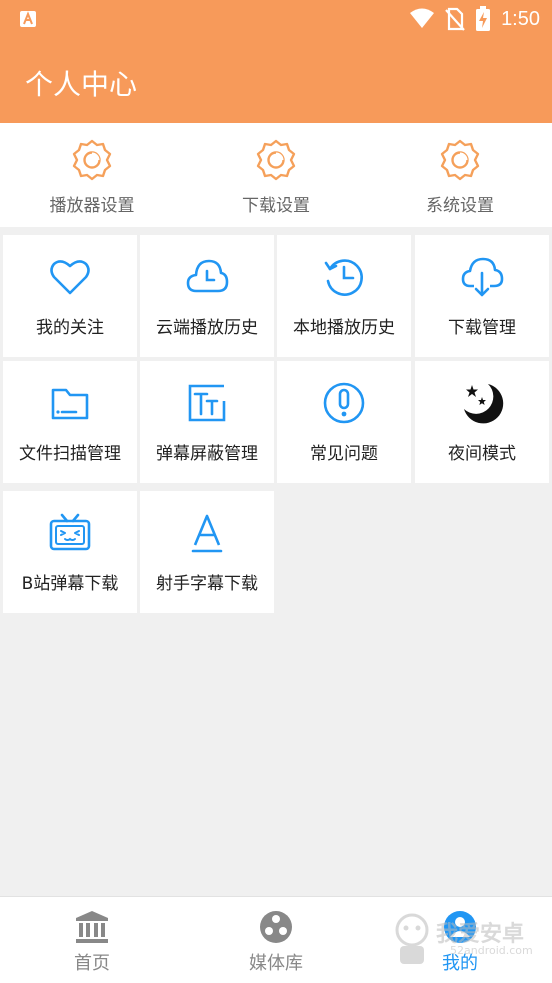 Image resolution: width=552 pixels, height=983 pixels. What do you see at coordinates (207, 328) in the screenshot?
I see `grid-label: 云端播放历史` at bounding box center [207, 328].